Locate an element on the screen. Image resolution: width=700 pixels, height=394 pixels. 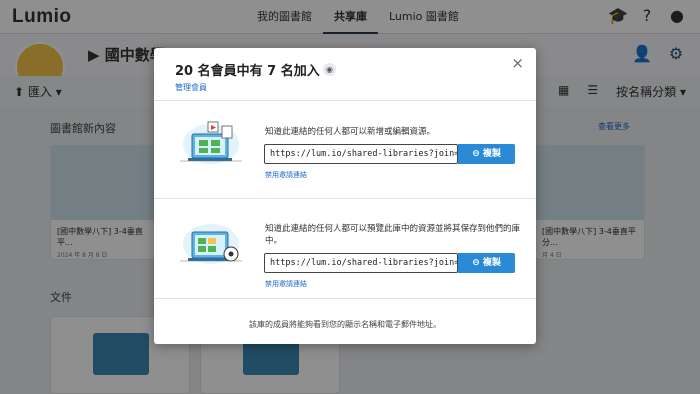
edit-link-illustration is located at coordinates (211, 142).